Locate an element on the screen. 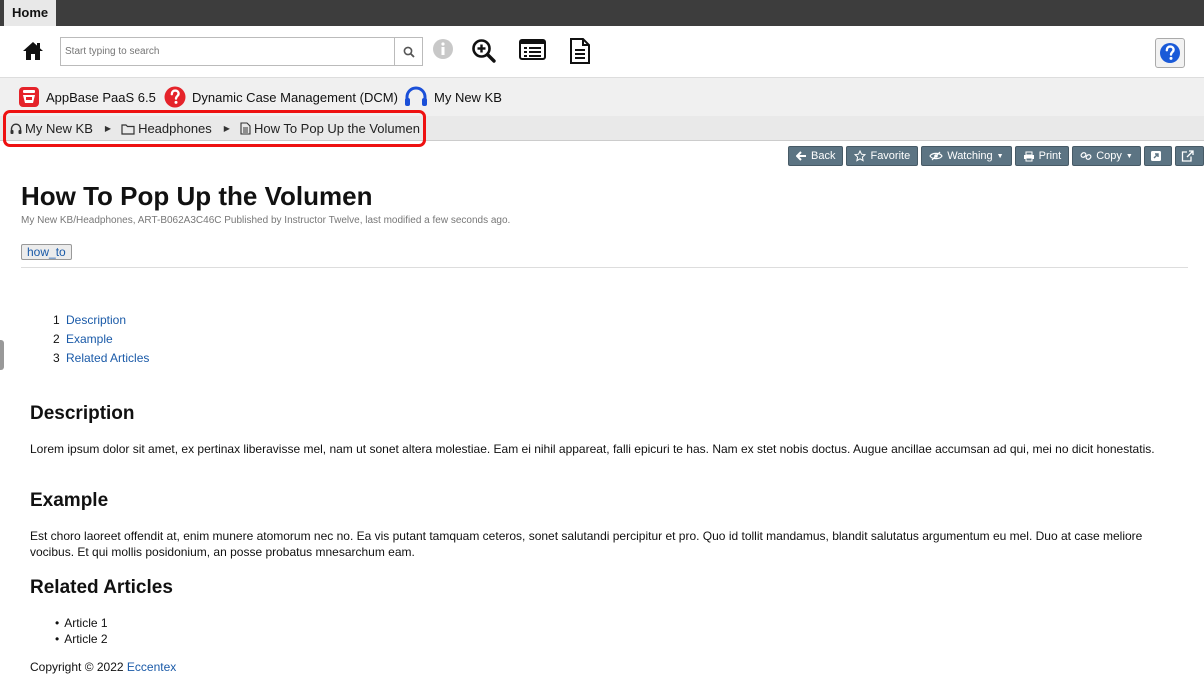 This screenshot has height=686, width=1204. copy-button: Copy ▼ is located at coordinates (1106, 156).